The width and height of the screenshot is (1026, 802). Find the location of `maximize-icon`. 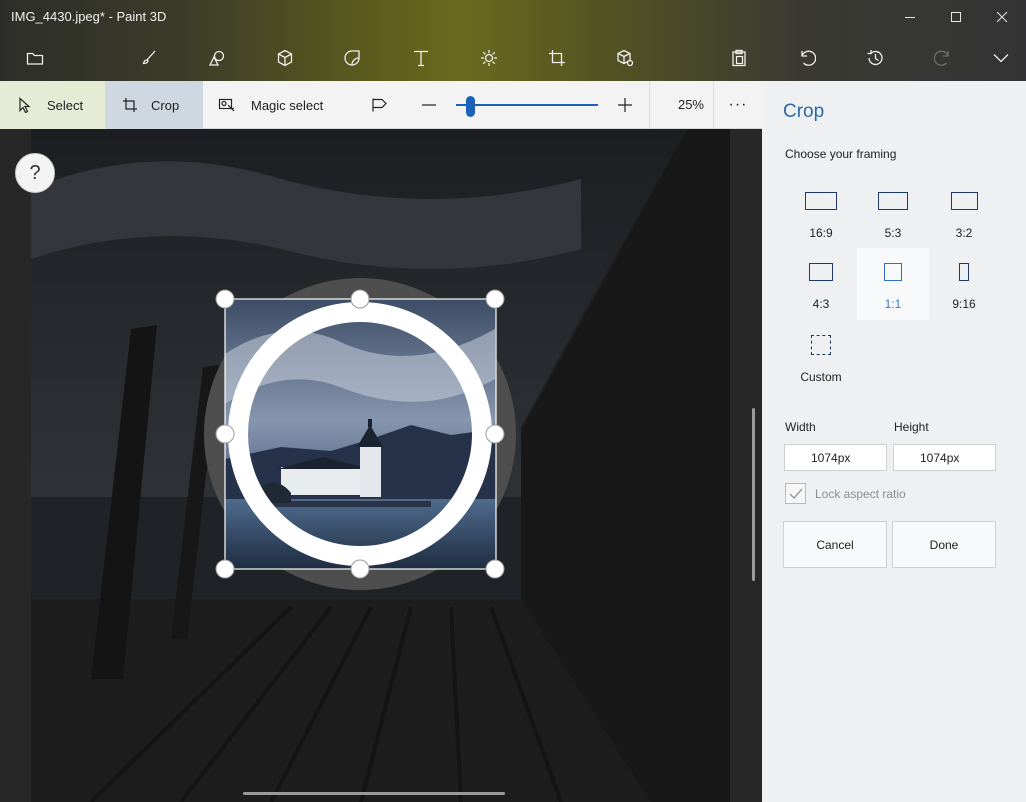

maximize-icon is located at coordinates (956, 17).